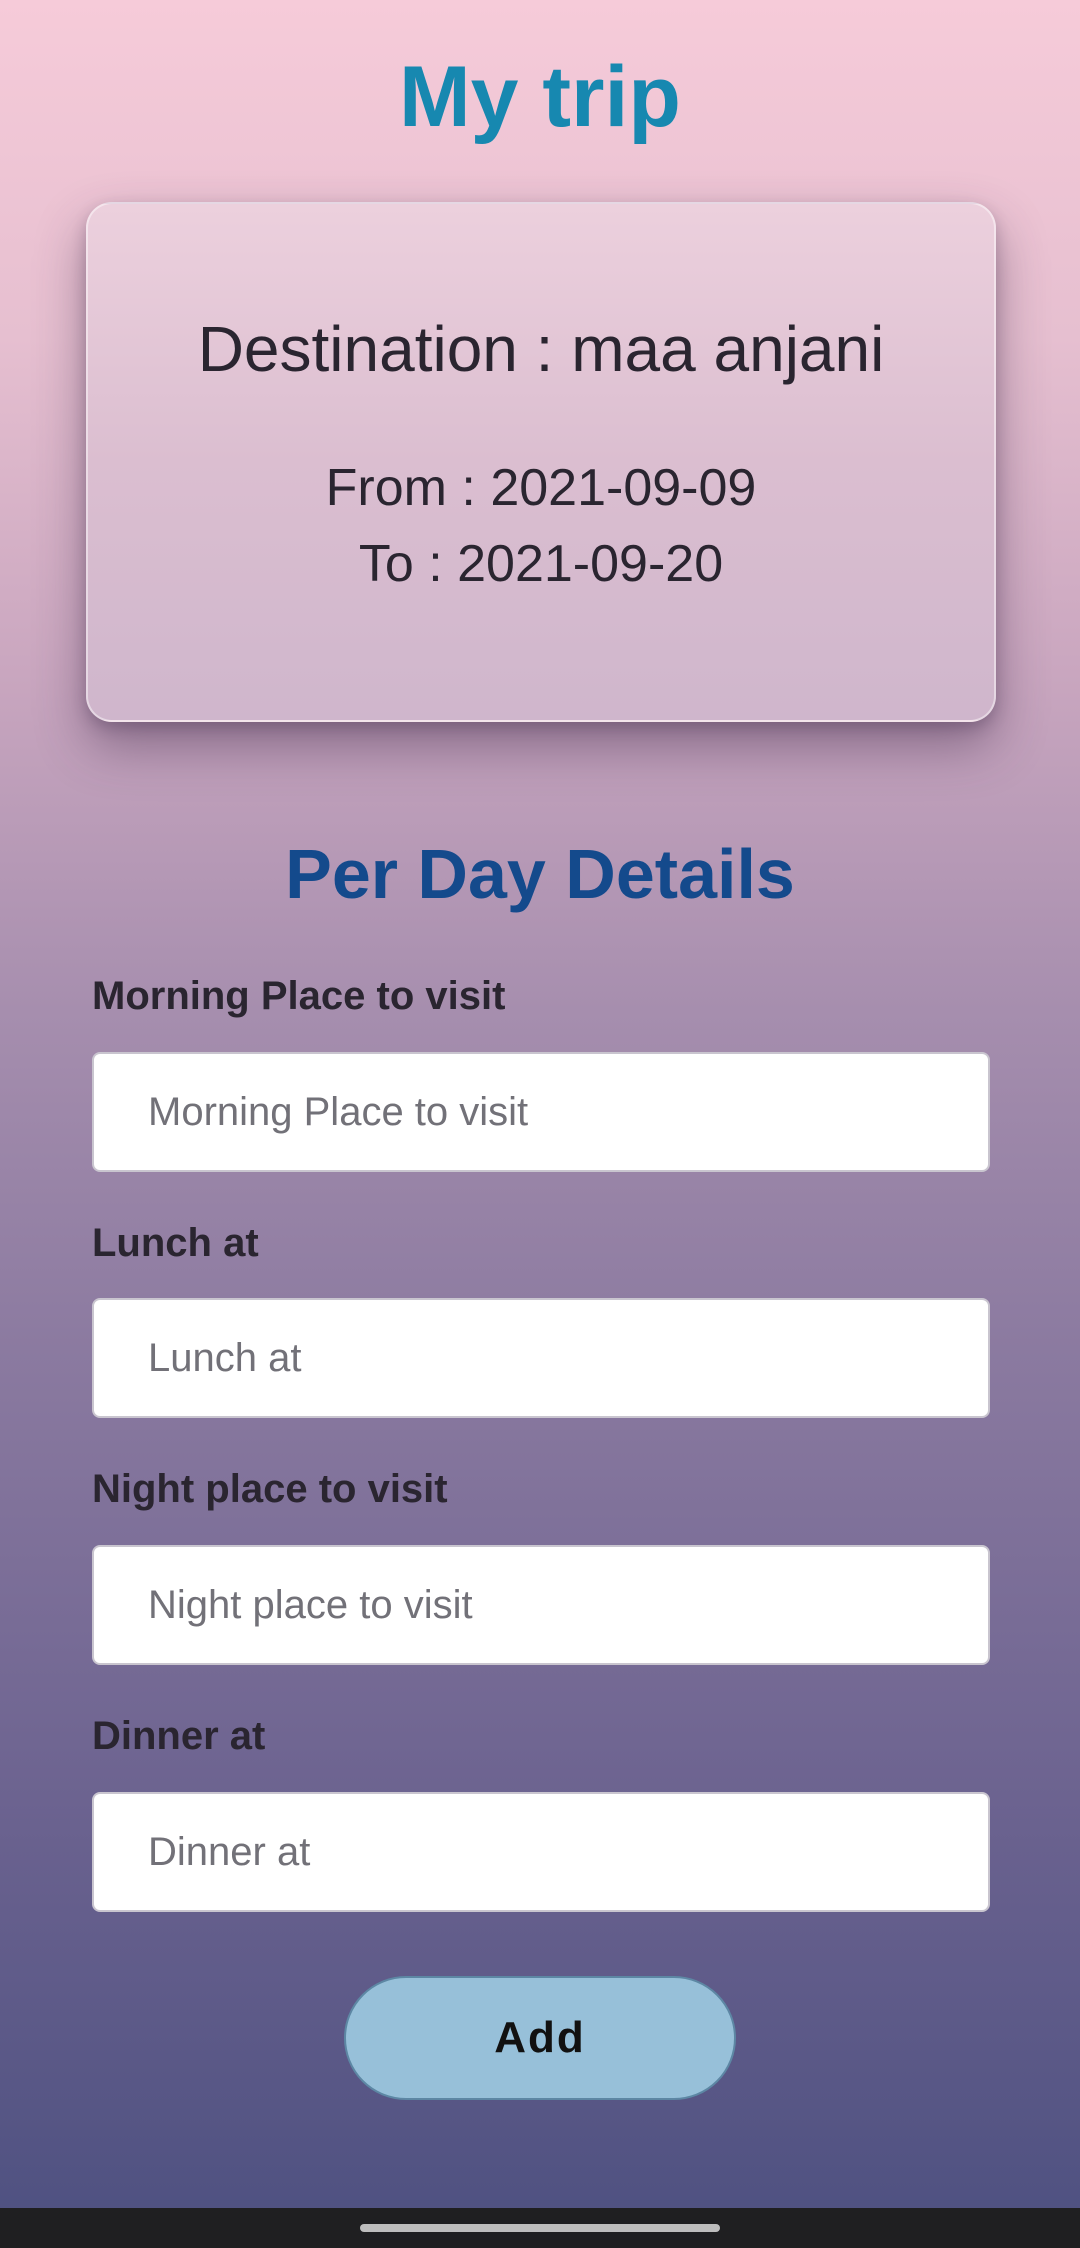 The image size is (1080, 2248). I want to click on dinner-at-input, so click(541, 1852).